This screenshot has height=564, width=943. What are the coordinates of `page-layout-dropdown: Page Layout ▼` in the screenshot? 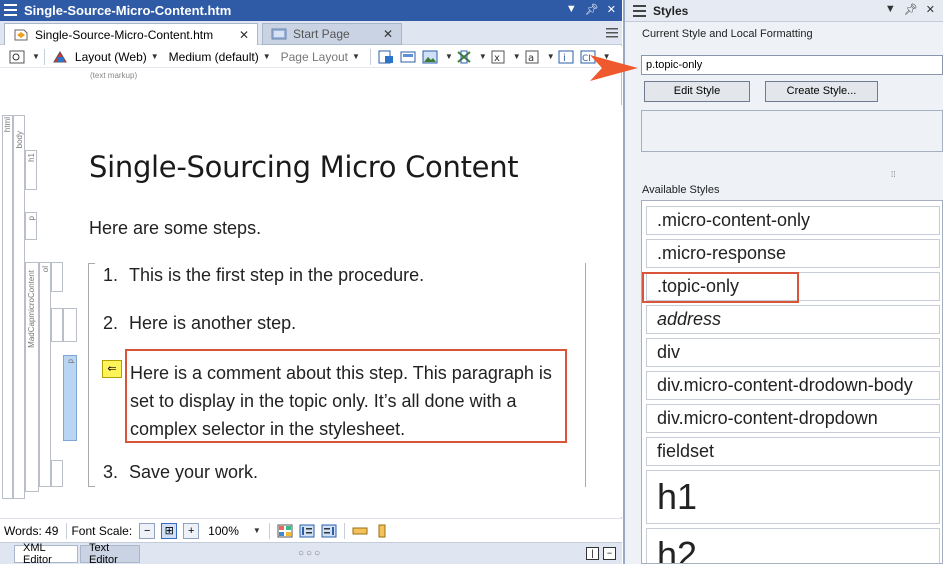 It's located at (320, 57).